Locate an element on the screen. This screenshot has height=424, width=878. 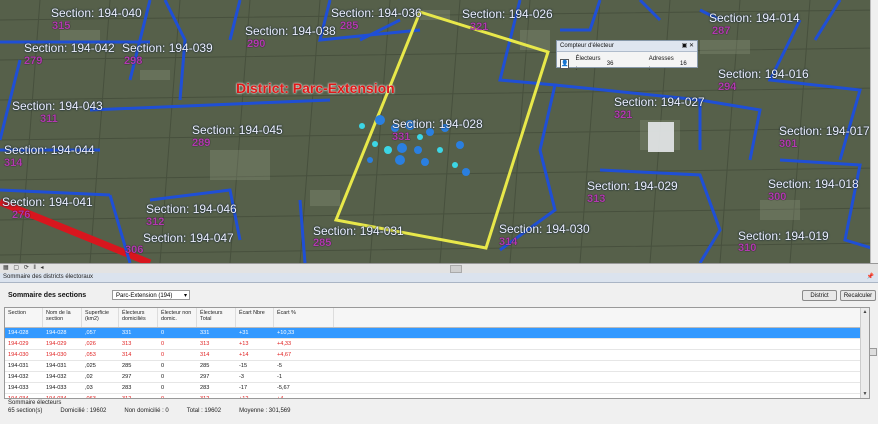
section-label: Section: 194-031 is located at coordinates (358, 231).